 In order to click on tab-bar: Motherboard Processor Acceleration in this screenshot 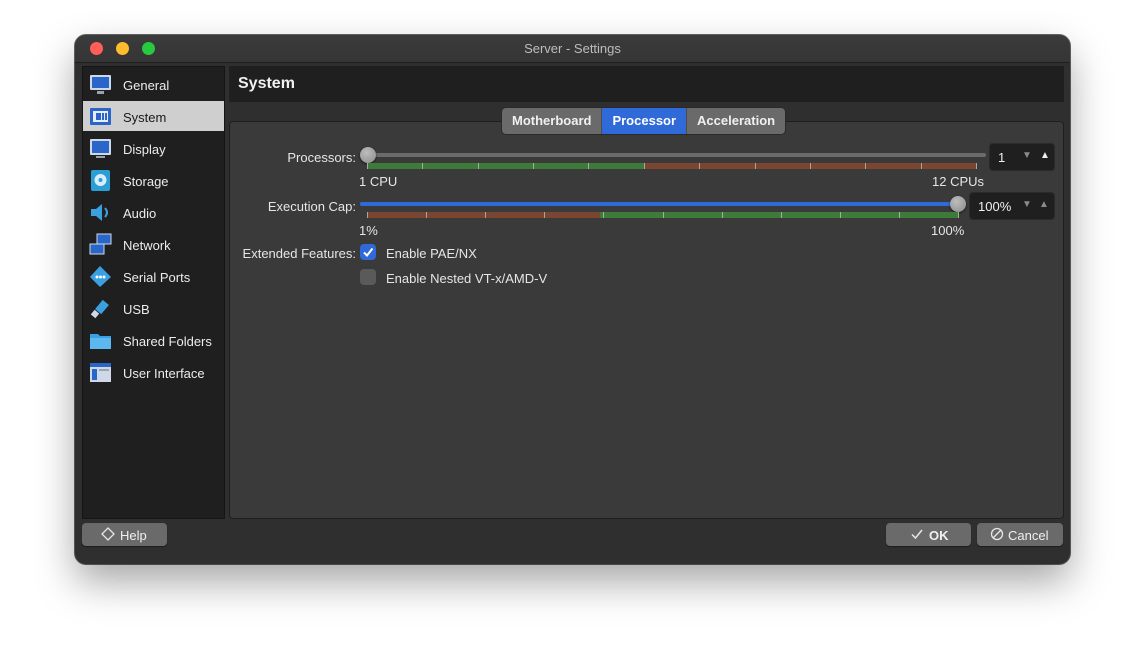, I will do `click(644, 121)`.